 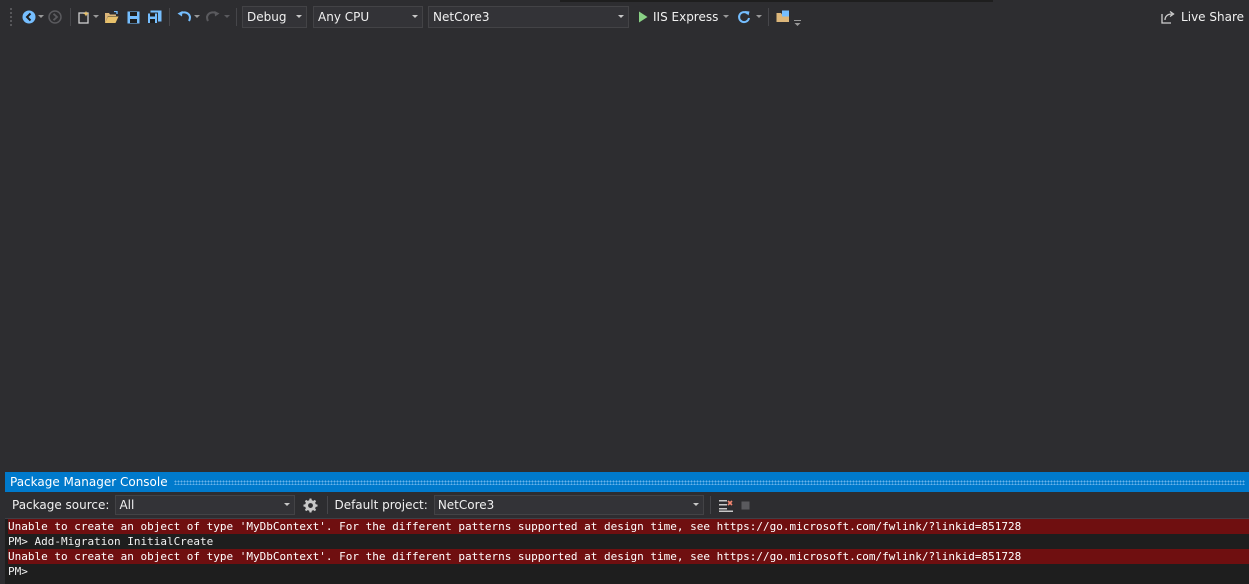 I want to click on navigate-back-dropdown, so click(x=41, y=17).